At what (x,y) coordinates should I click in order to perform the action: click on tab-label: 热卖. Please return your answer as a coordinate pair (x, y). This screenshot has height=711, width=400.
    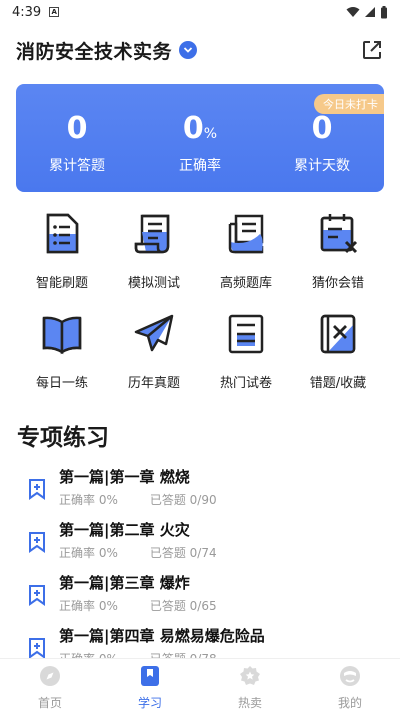
    Looking at the image, I should click on (249, 703).